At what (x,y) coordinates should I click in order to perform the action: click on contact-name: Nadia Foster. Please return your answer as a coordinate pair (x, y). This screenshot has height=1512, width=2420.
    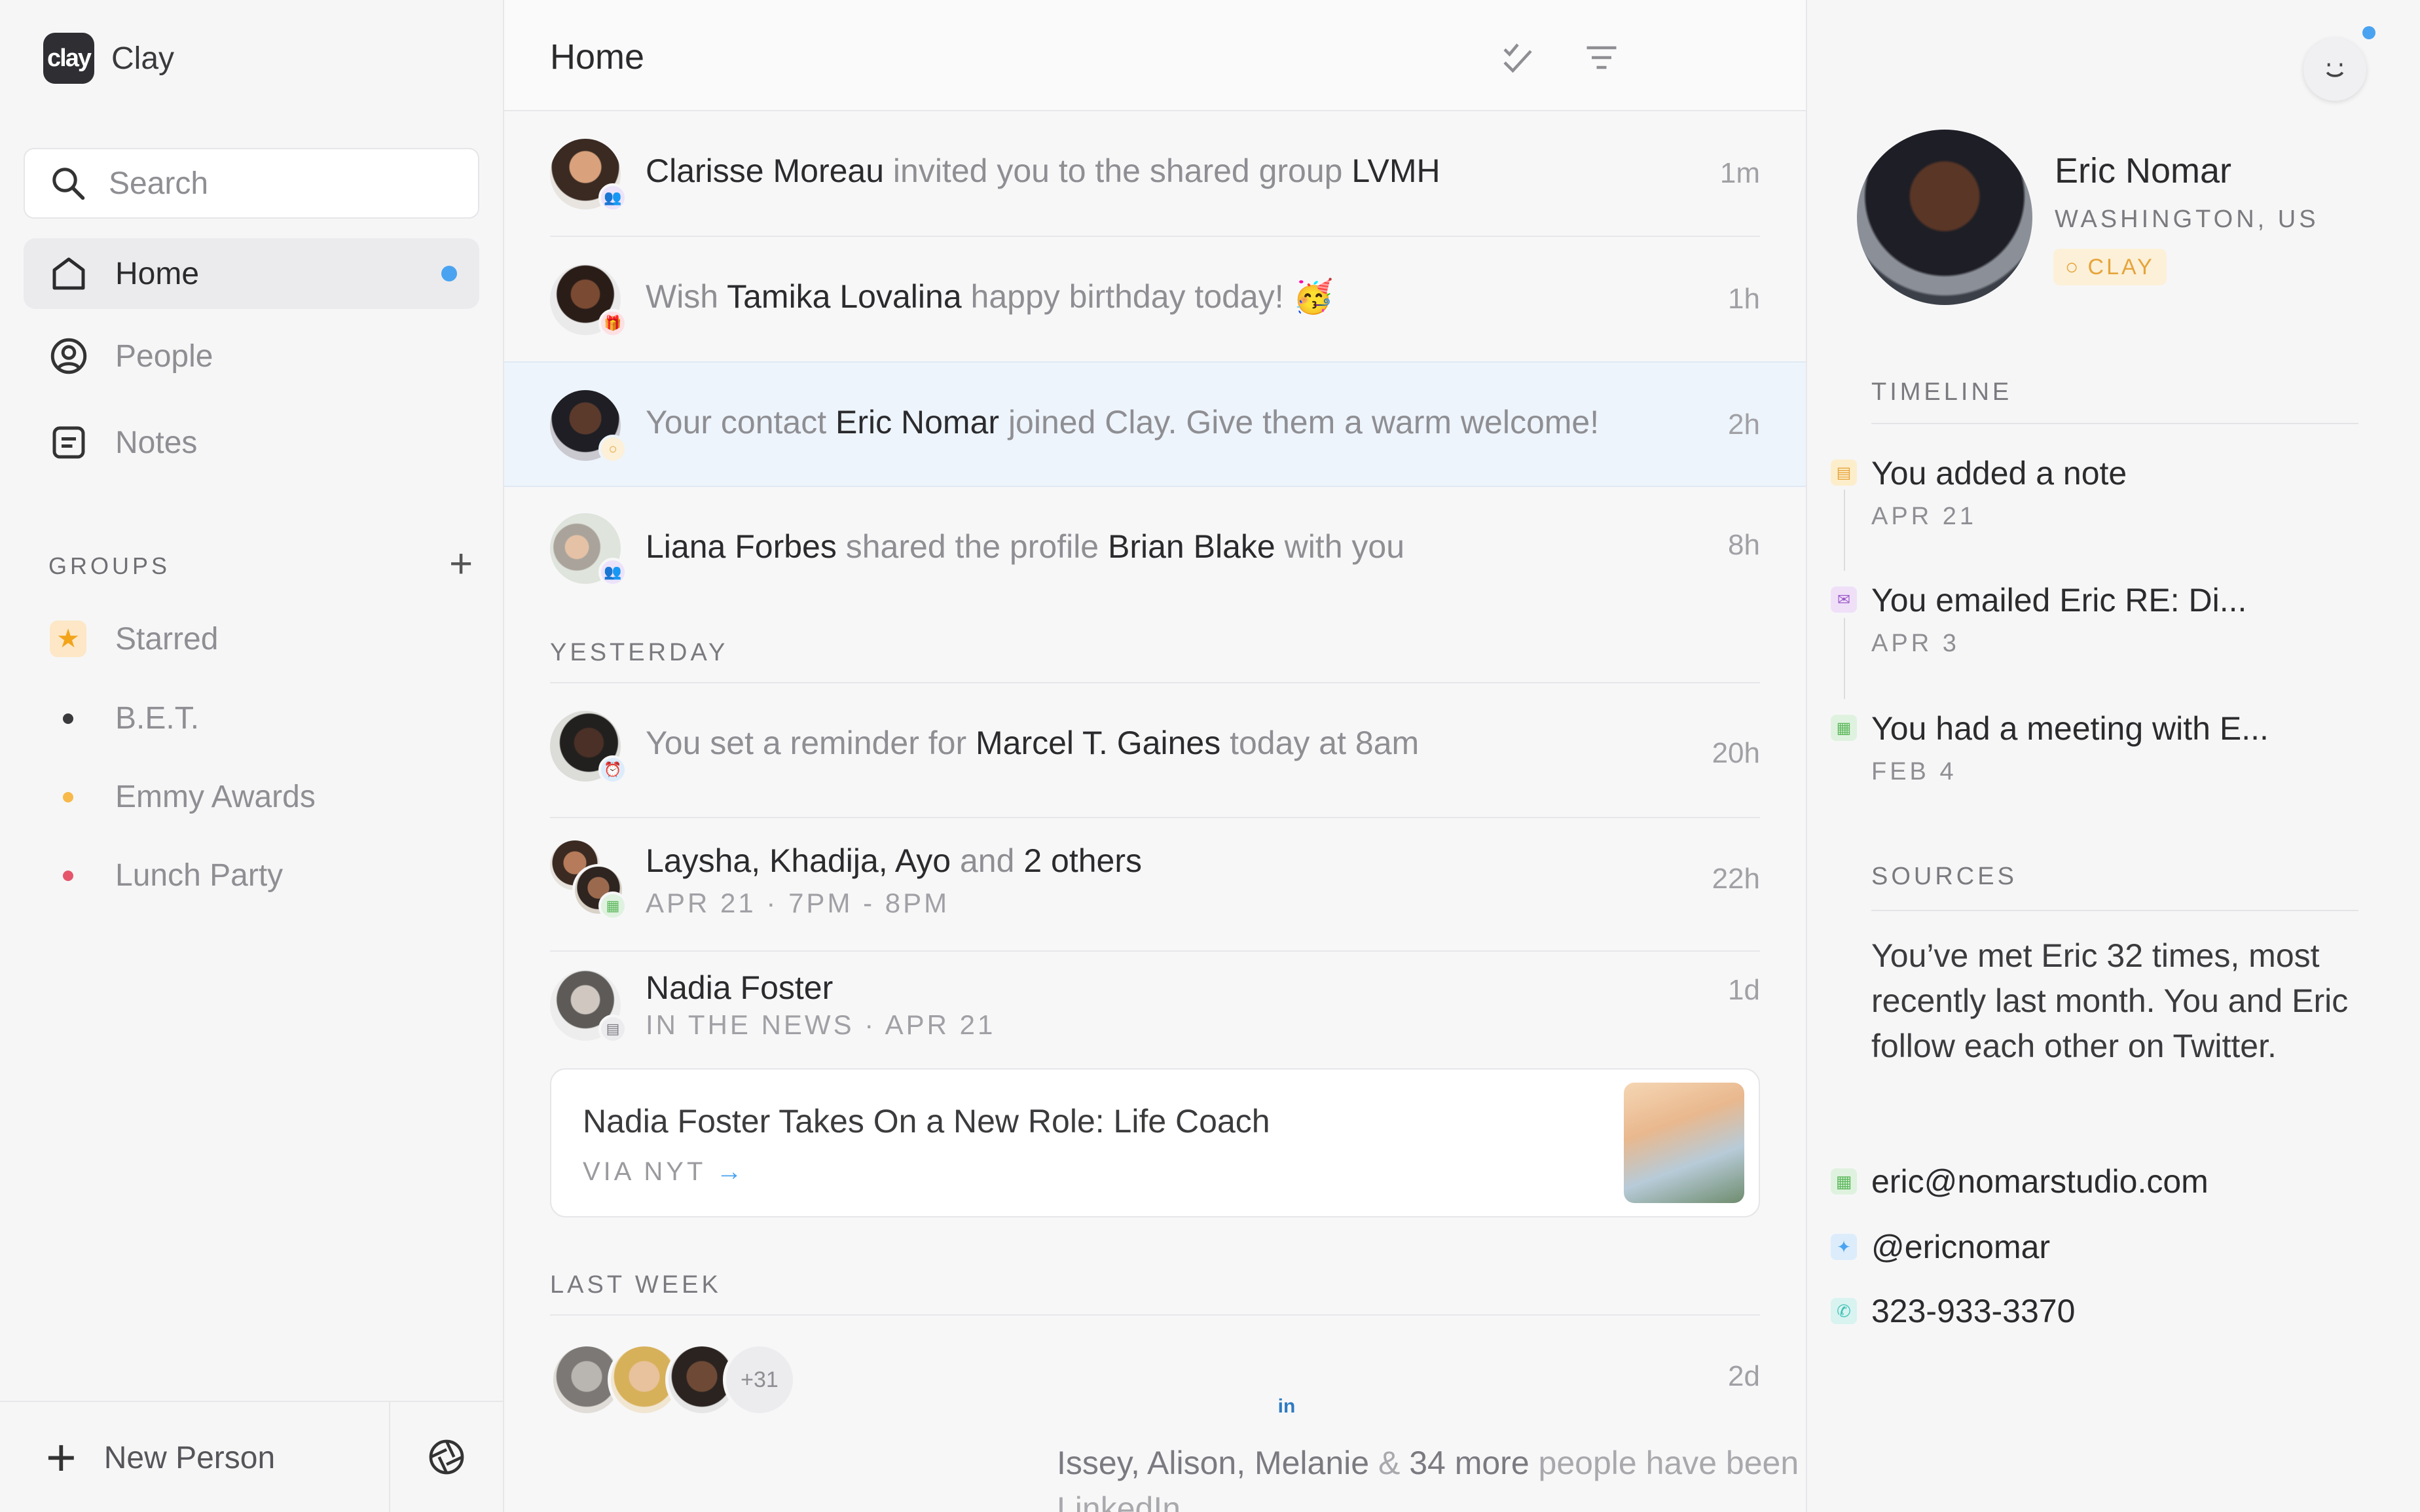
    Looking at the image, I should click on (740, 987).